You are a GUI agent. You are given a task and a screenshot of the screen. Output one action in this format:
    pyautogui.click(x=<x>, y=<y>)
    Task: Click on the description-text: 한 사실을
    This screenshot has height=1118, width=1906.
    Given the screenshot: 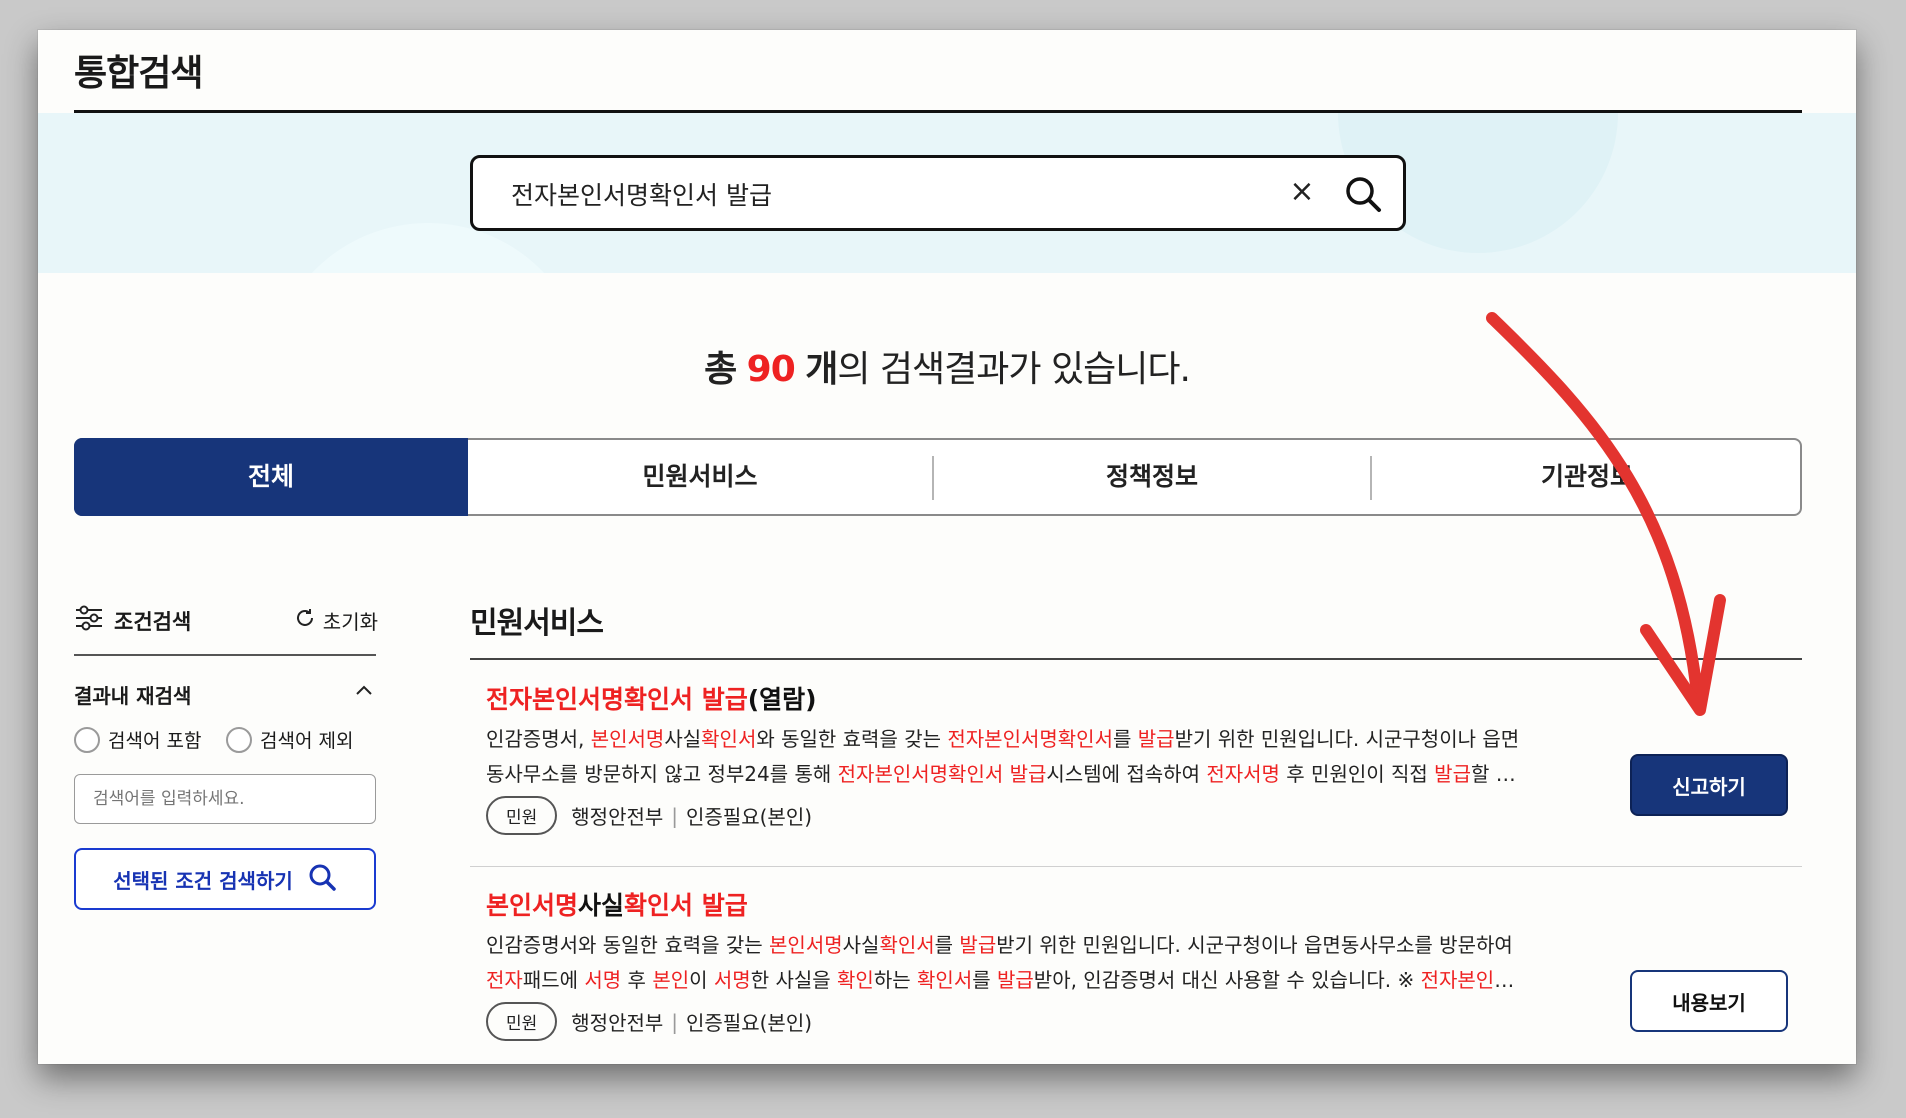 What is the action you would take?
    pyautogui.click(x=794, y=980)
    